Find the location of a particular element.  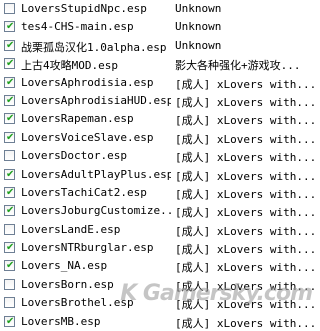

plugin-name: LoversRapeman.esp is located at coordinates (77, 119).